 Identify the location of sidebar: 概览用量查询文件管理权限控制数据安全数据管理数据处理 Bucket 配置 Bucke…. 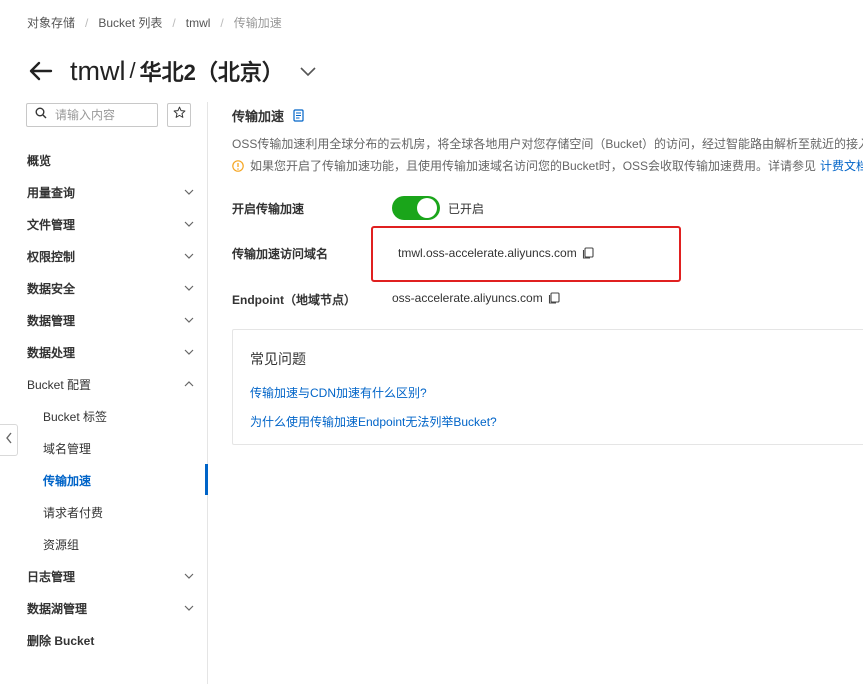
(113, 400).